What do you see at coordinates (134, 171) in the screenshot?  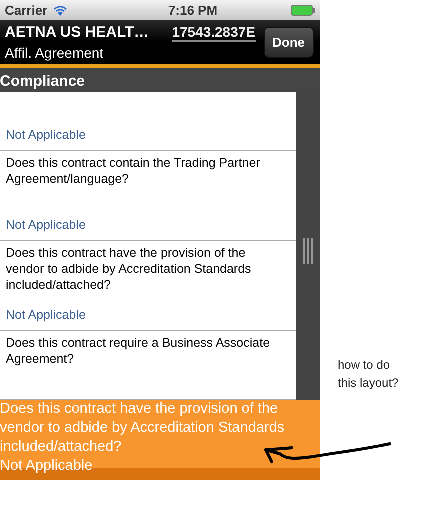 I see `question-text: Does this contract contain the Trading Partner Agreement/language?` at bounding box center [134, 171].